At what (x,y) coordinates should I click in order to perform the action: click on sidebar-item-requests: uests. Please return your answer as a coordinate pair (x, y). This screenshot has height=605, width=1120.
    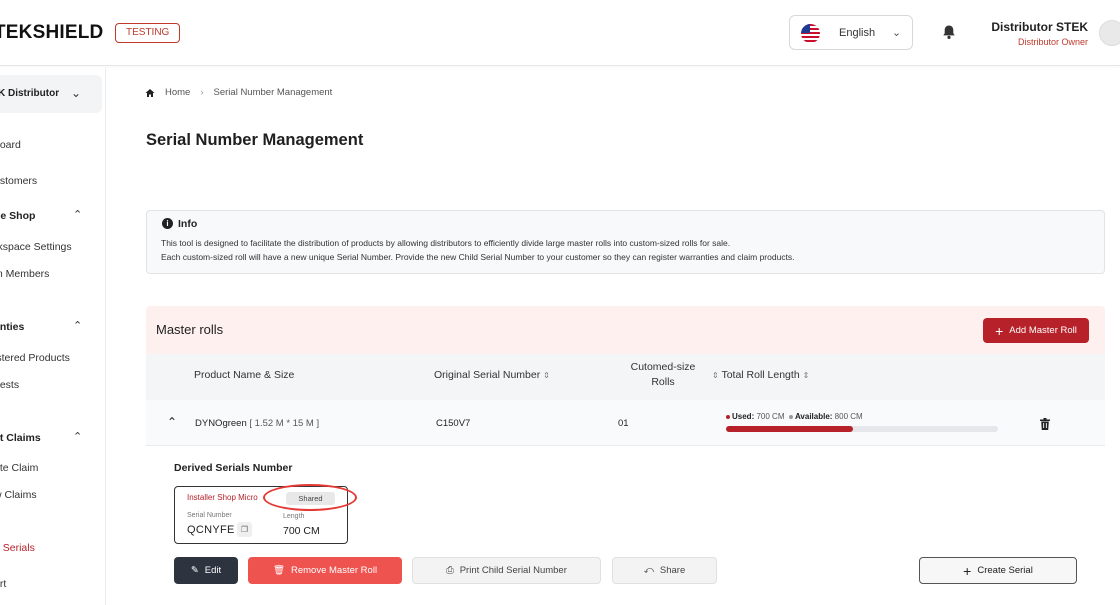
    Looking at the image, I should click on (9, 385).